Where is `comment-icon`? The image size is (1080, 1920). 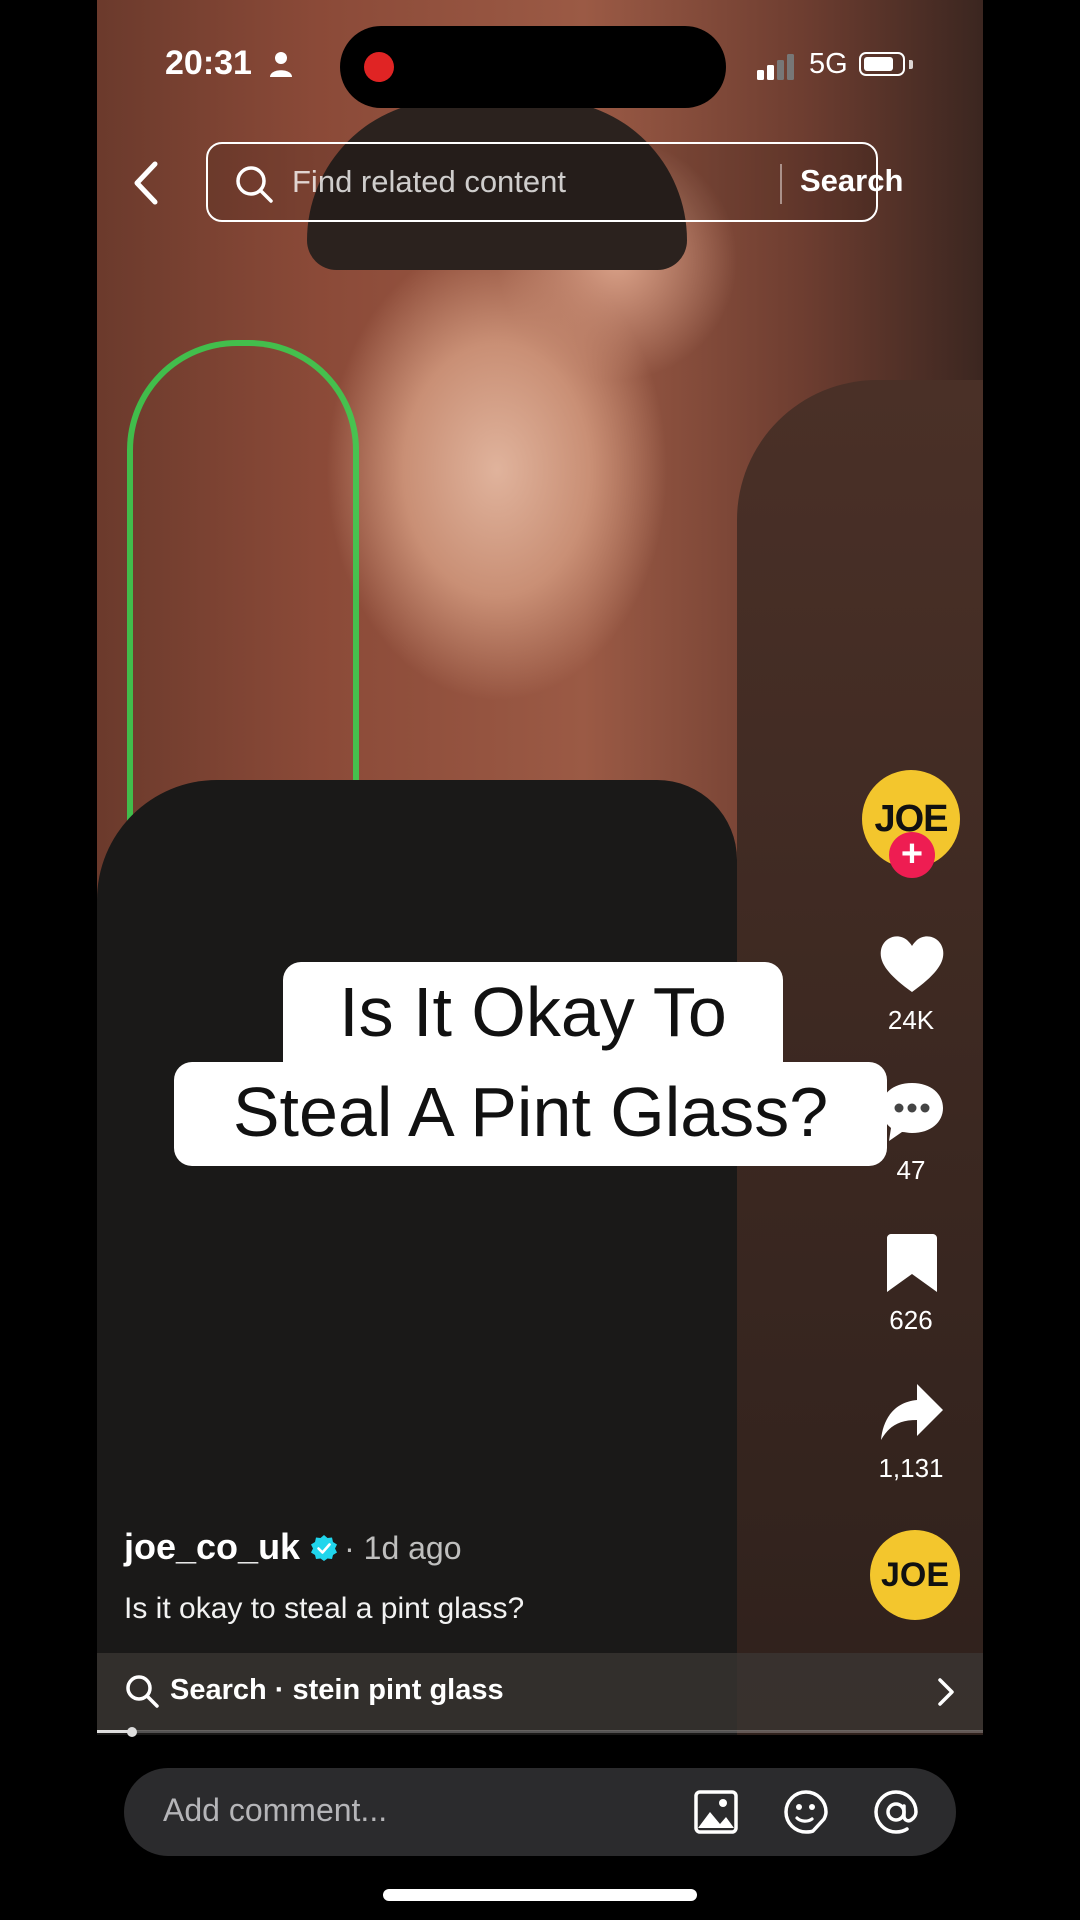 comment-icon is located at coordinates (912, 1112).